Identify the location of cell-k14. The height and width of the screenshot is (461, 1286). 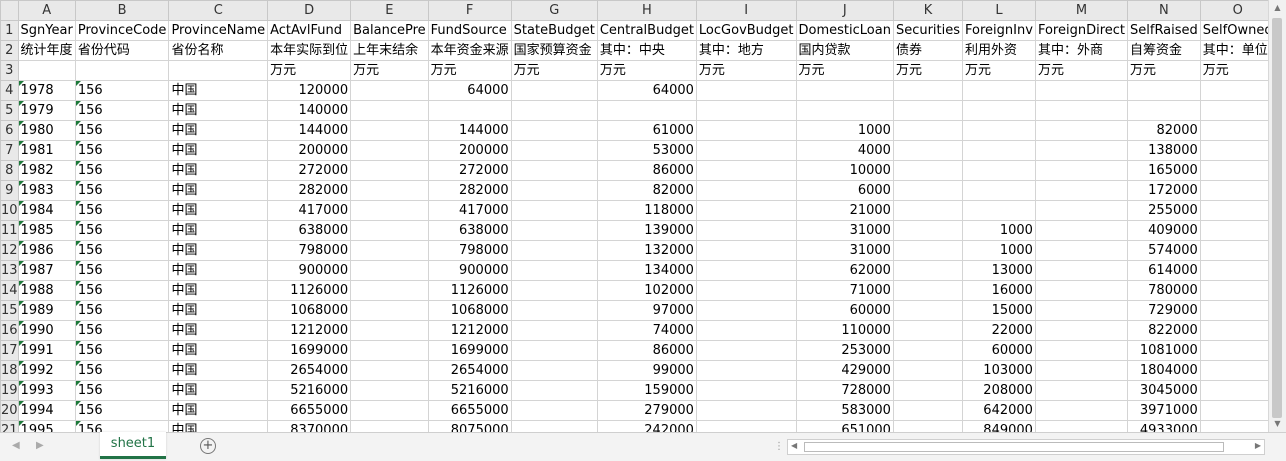
(928, 290).